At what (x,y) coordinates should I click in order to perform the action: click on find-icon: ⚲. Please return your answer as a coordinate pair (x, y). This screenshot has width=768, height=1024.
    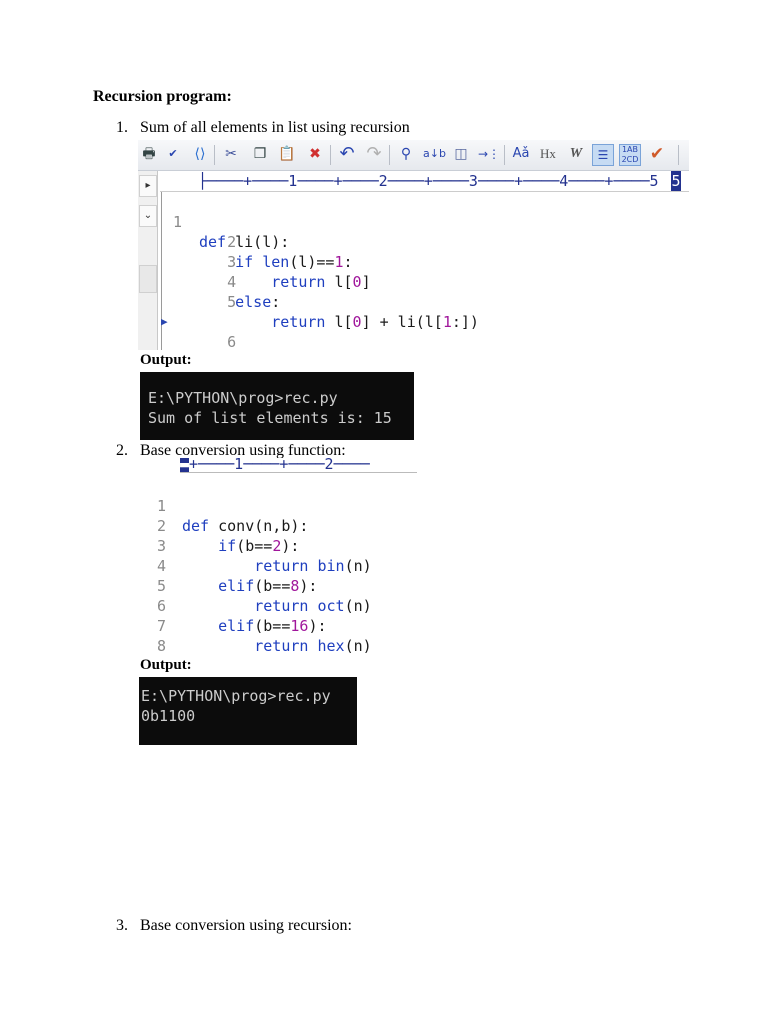
    Looking at the image, I should click on (406, 154).